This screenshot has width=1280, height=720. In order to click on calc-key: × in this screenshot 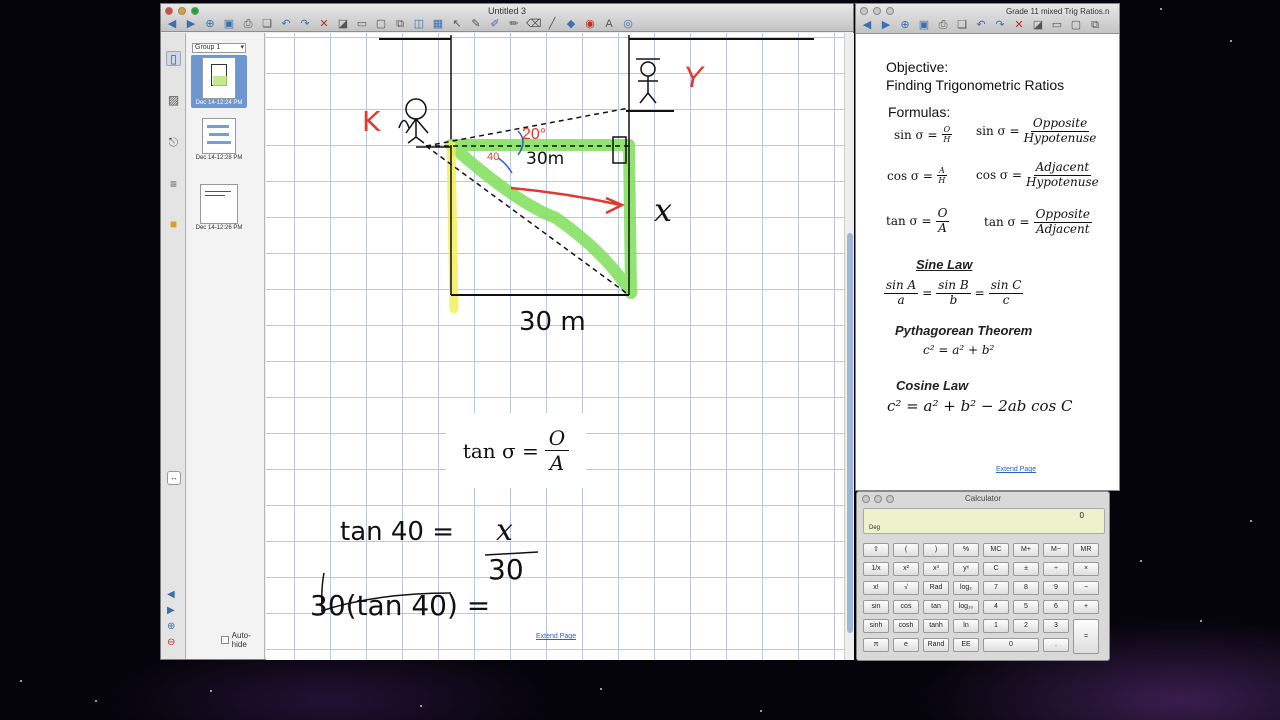, I will do `click(1086, 569)`.